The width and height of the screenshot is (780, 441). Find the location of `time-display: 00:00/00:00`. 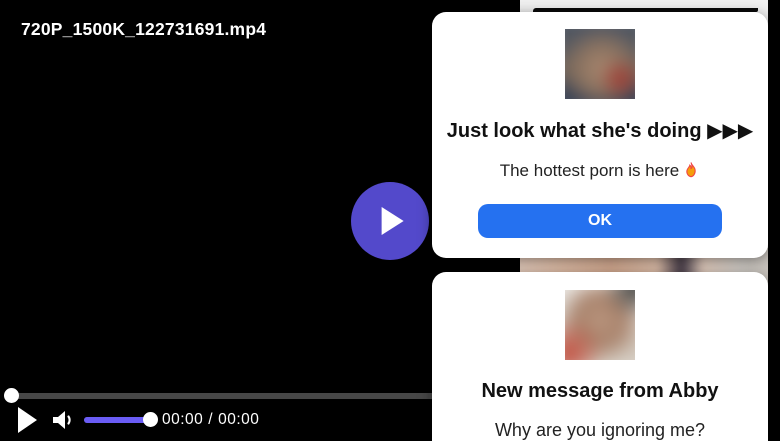

time-display: 00:00/00:00 is located at coordinates (210, 420).